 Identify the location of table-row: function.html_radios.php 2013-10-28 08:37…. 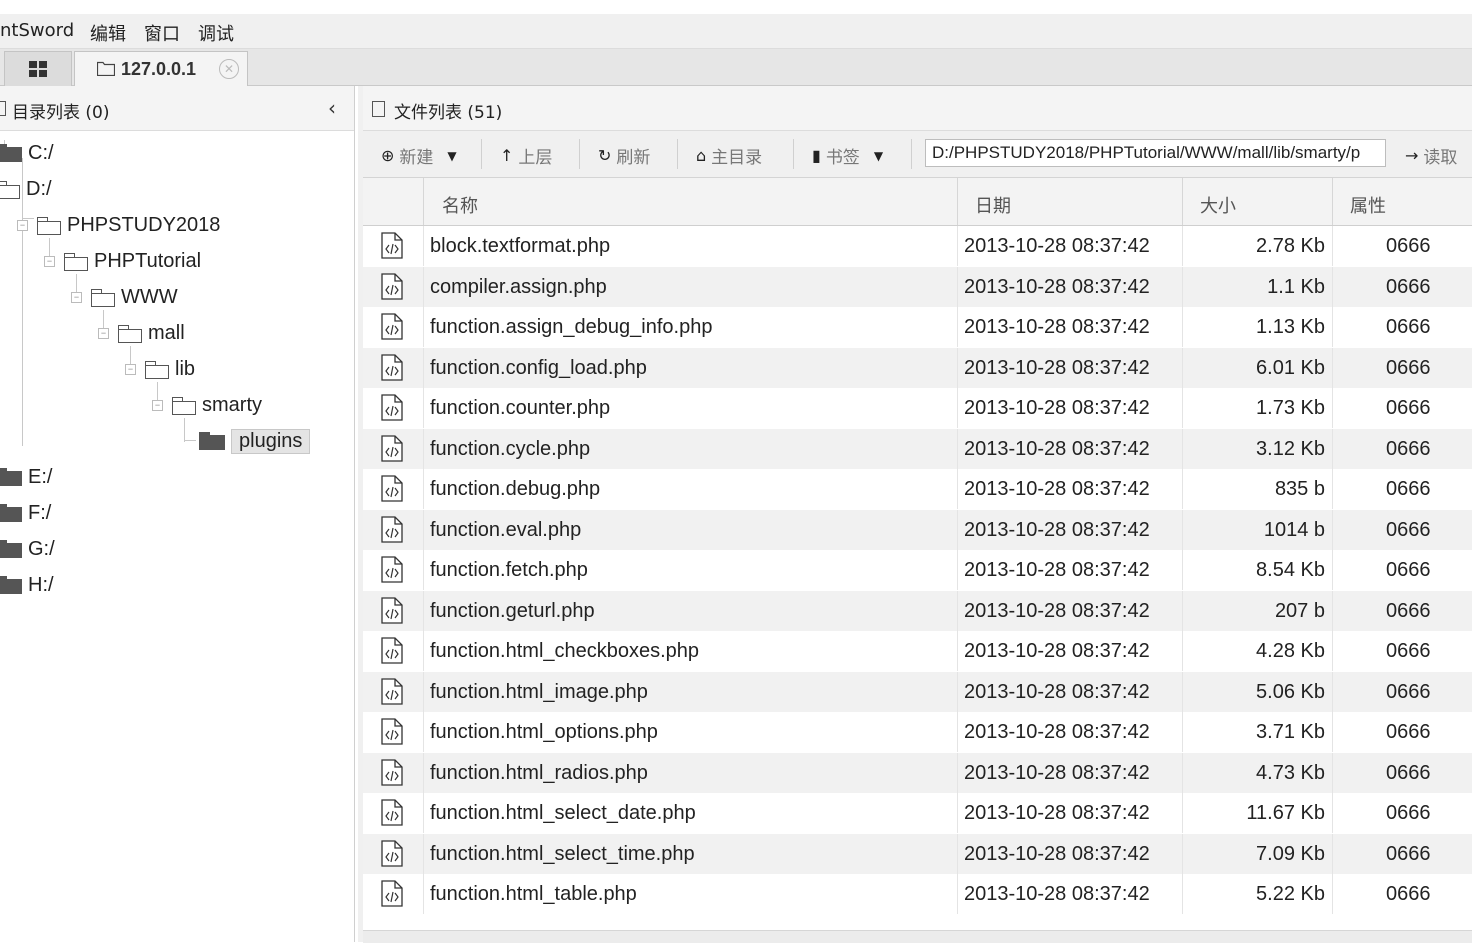
(917, 772).